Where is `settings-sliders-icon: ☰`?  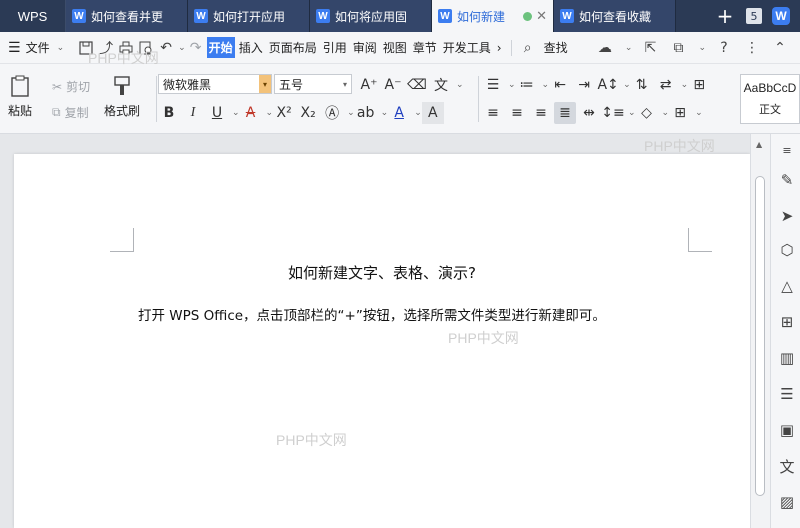 settings-sliders-icon: ☰ is located at coordinates (787, 394).